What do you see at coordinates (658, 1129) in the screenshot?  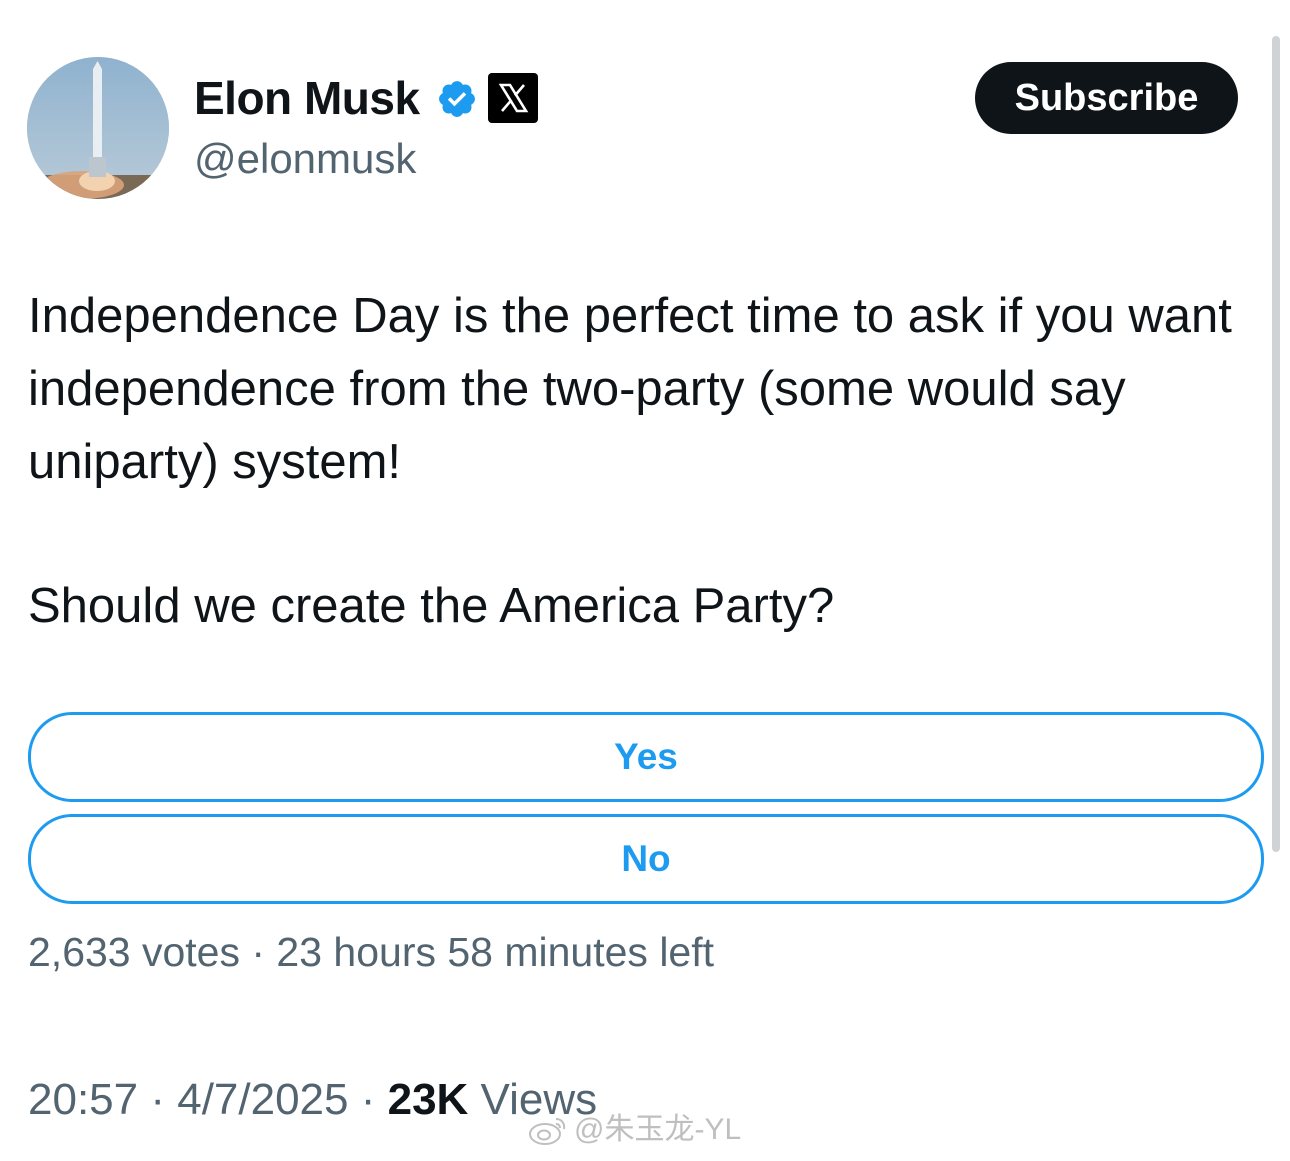 I see `watermark-text: @朱玉龙-YL` at bounding box center [658, 1129].